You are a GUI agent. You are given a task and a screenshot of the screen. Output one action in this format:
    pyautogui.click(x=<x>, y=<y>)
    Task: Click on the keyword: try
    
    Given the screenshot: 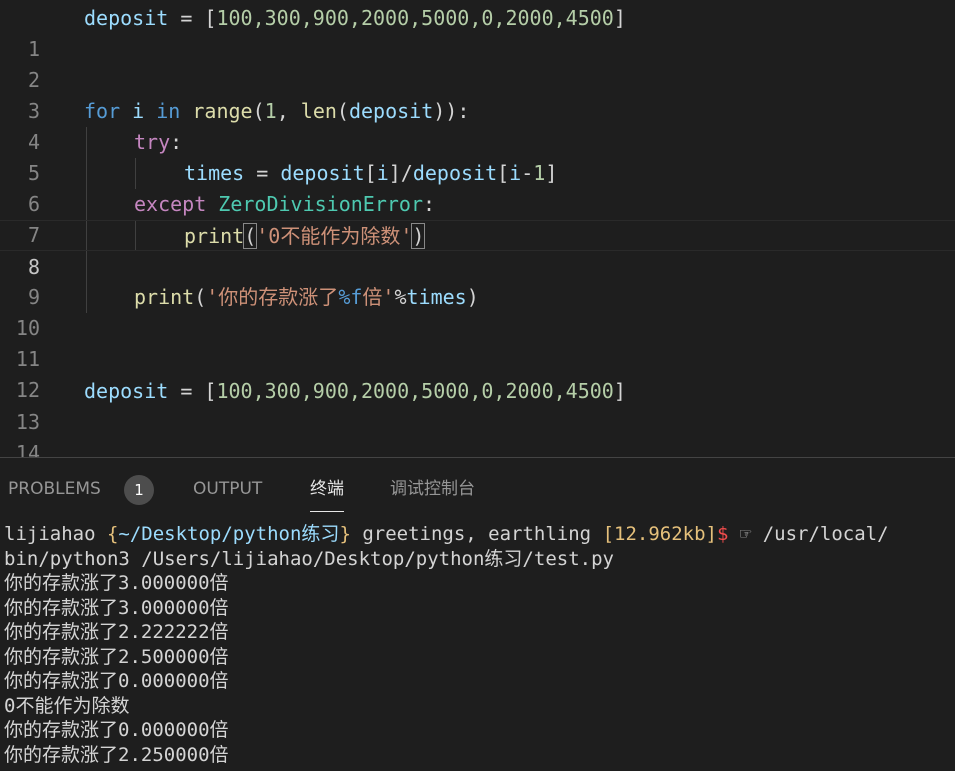 What is the action you would take?
    pyautogui.click(x=152, y=142)
    